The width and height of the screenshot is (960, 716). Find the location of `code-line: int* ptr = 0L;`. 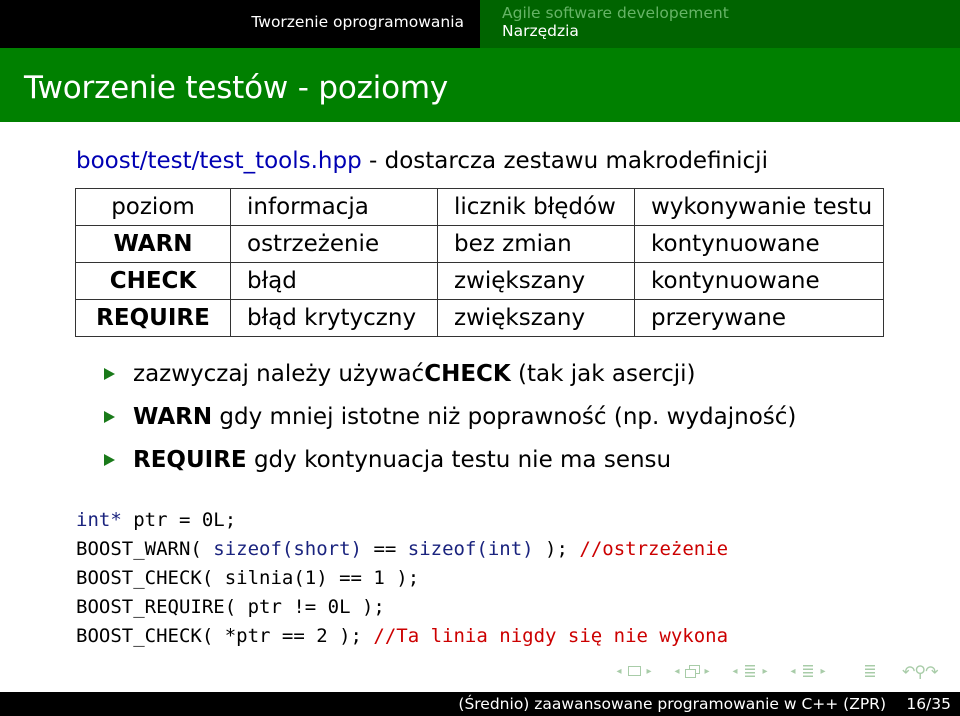

code-line: int* ptr = 0L; is located at coordinates (402, 520).